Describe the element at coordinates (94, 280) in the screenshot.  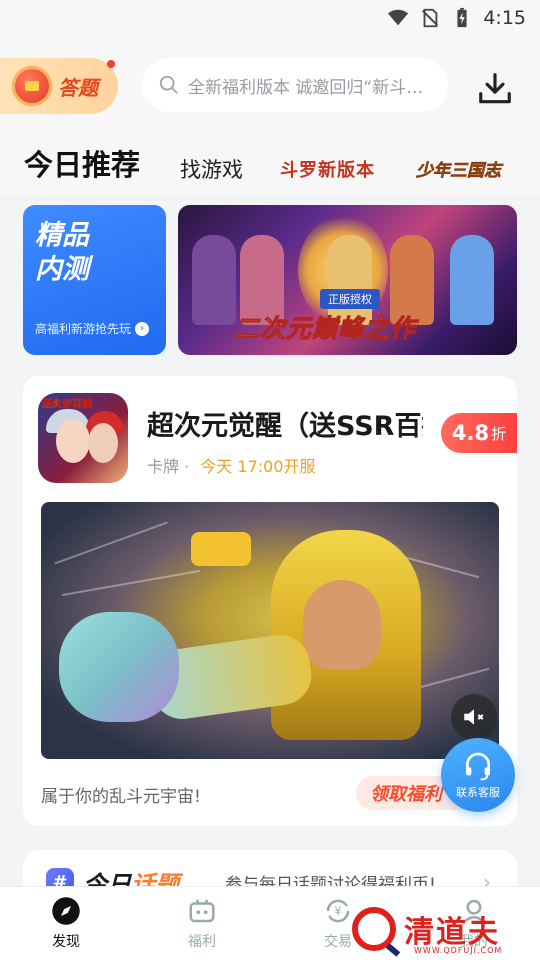
I see `beta-test-promo: 精品 内测 高福利新游抢先玩 ›` at that location.